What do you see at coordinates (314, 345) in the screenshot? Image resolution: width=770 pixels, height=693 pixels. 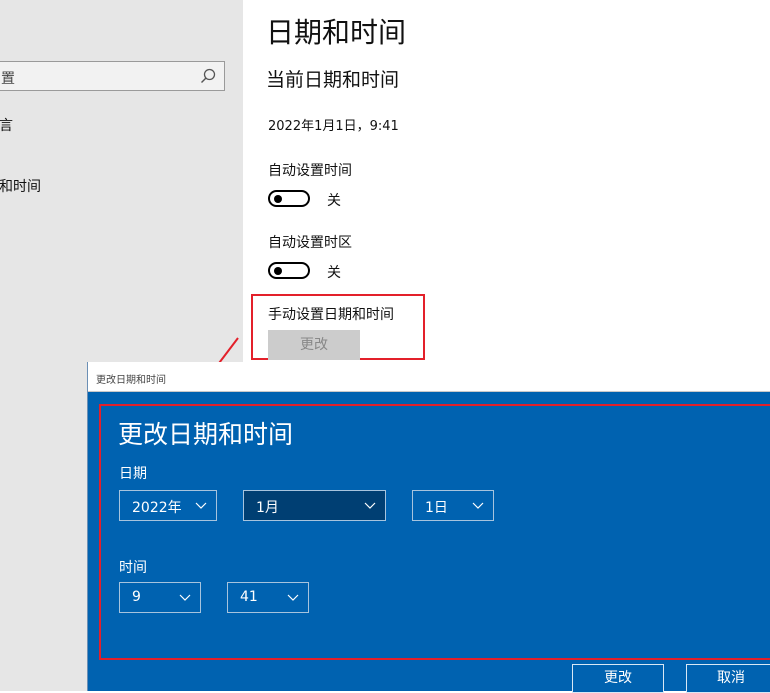 I see `change-button: 更改` at bounding box center [314, 345].